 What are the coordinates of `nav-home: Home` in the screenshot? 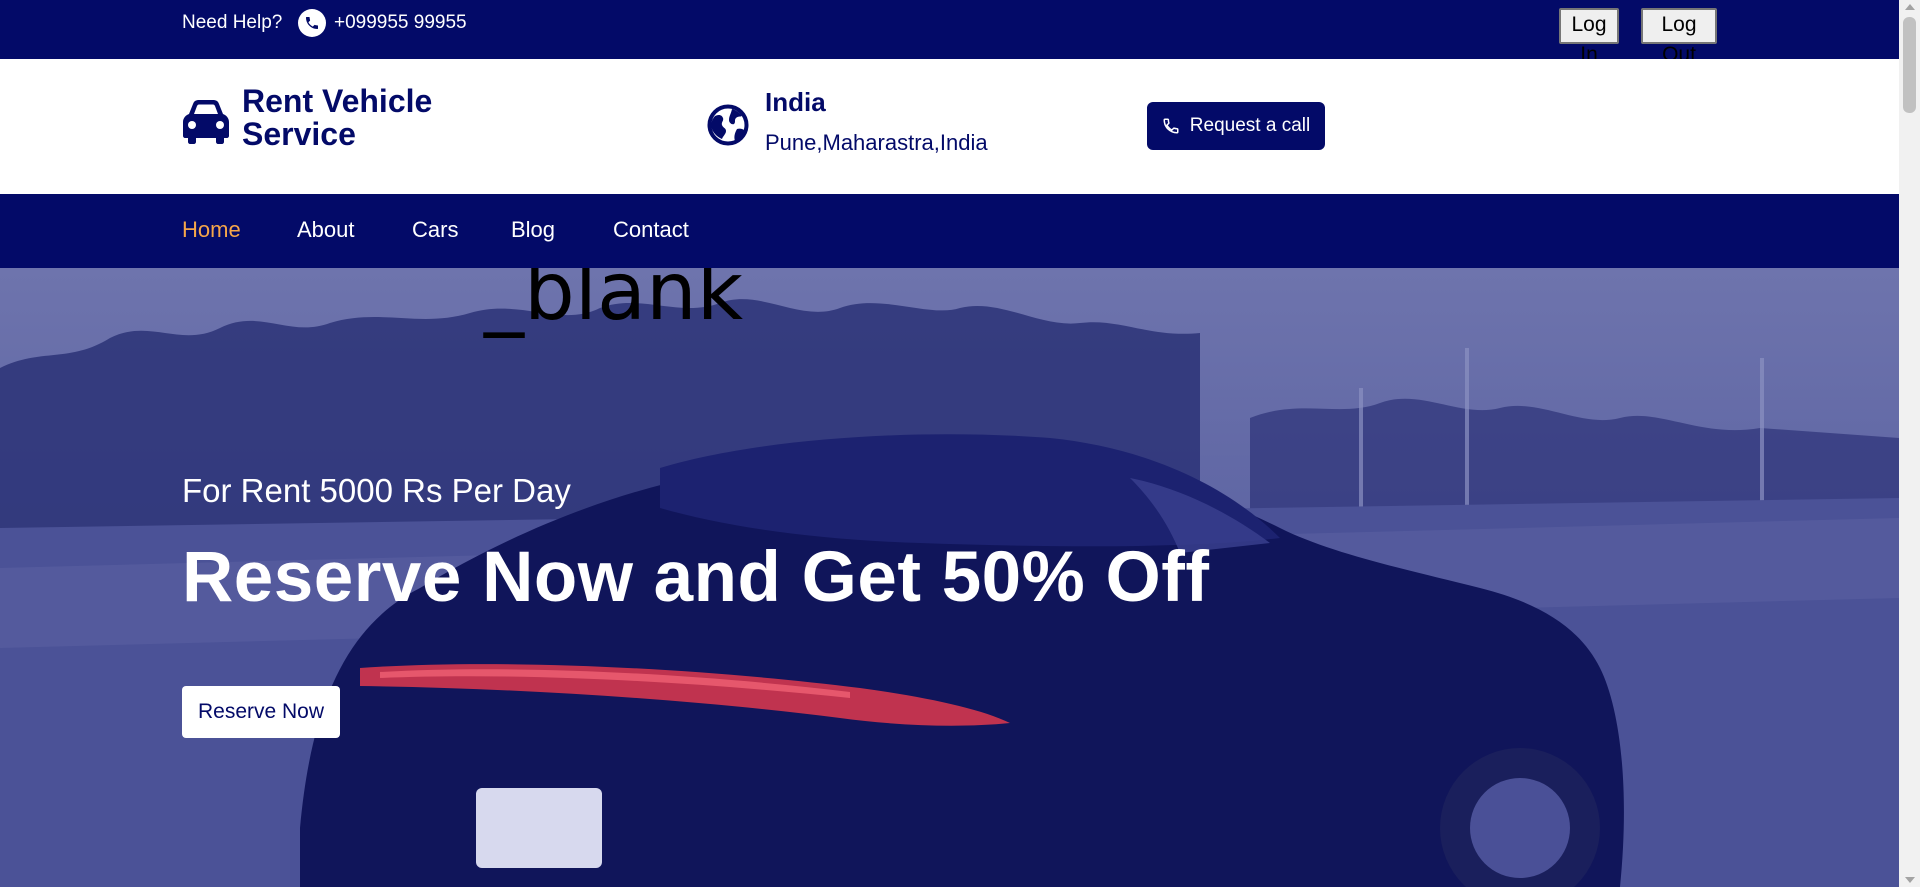 It's located at (211, 230).